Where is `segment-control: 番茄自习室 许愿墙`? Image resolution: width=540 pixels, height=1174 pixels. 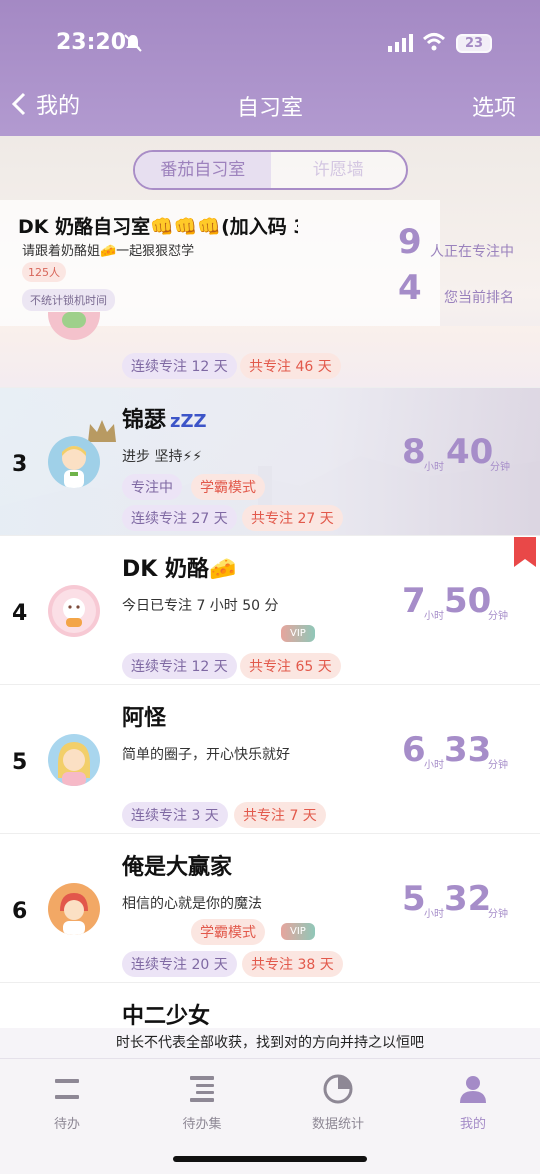 segment-control: 番茄自习室 许愿墙 is located at coordinates (270, 170).